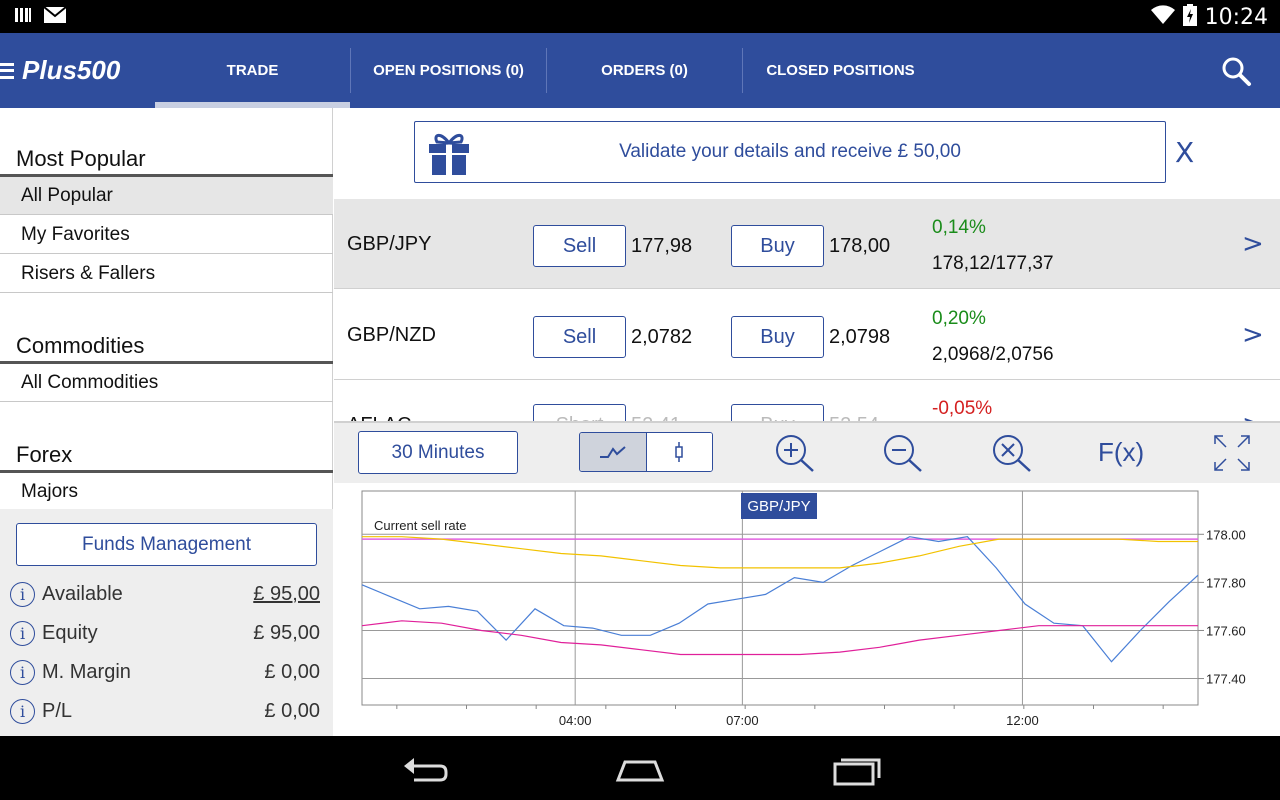 The height and width of the screenshot is (800, 1280). I want to click on search-icon, so click(1236, 73).